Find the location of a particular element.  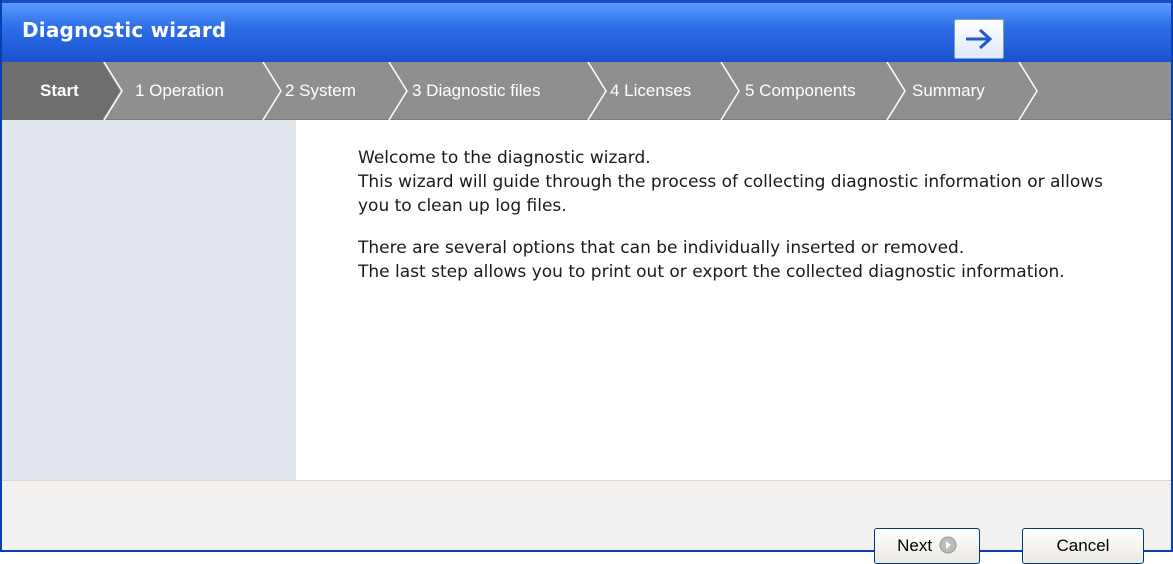

step-label: 5 Components is located at coordinates (800, 90).